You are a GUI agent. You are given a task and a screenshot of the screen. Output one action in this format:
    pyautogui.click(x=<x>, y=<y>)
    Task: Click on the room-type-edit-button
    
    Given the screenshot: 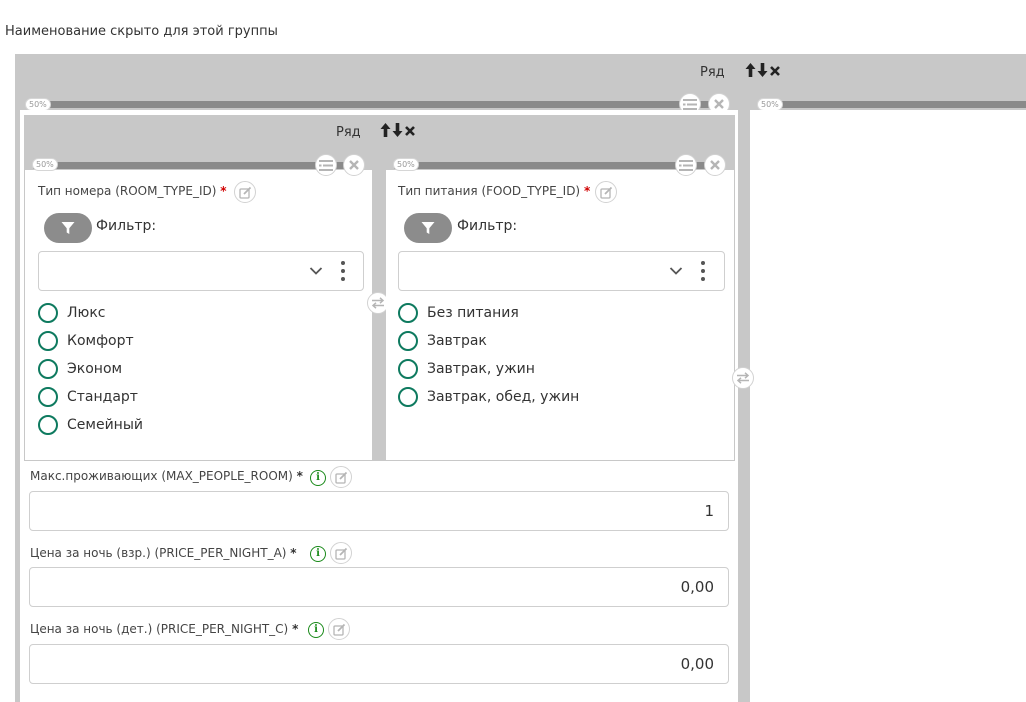 What is the action you would take?
    pyautogui.click(x=245, y=192)
    